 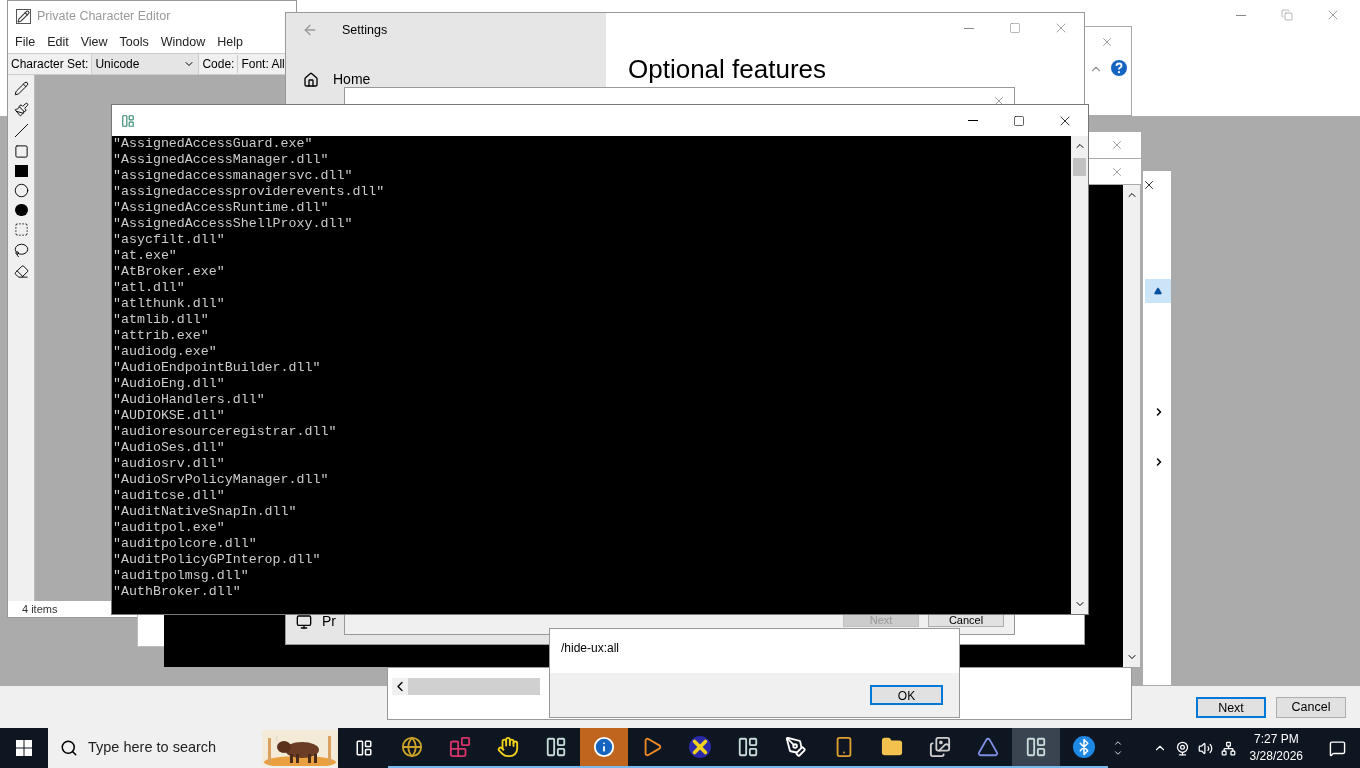 What do you see at coordinates (1231, 707) in the screenshot?
I see `wizard-button: Next` at bounding box center [1231, 707].